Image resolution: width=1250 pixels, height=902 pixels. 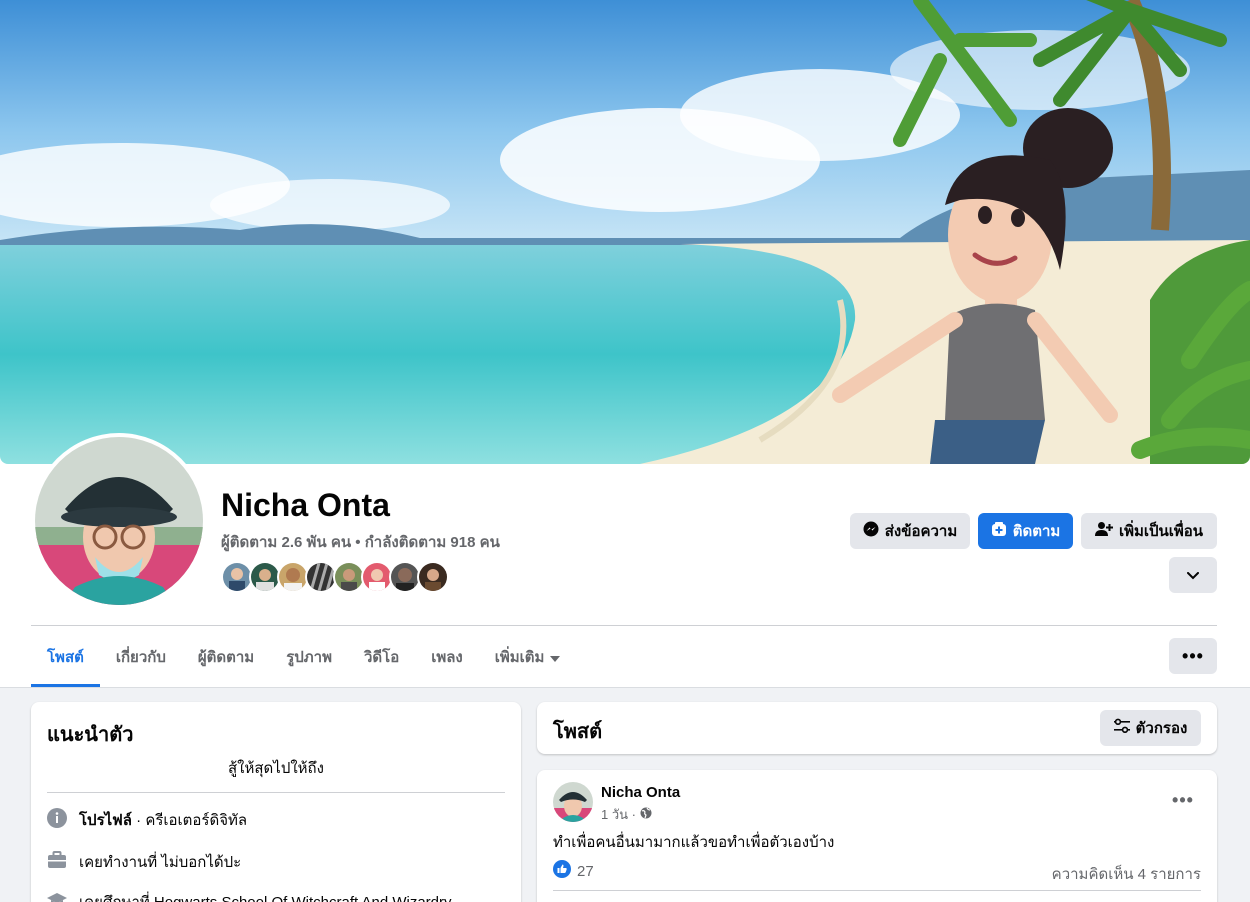 I want to click on like-icon, so click(x=562, y=871).